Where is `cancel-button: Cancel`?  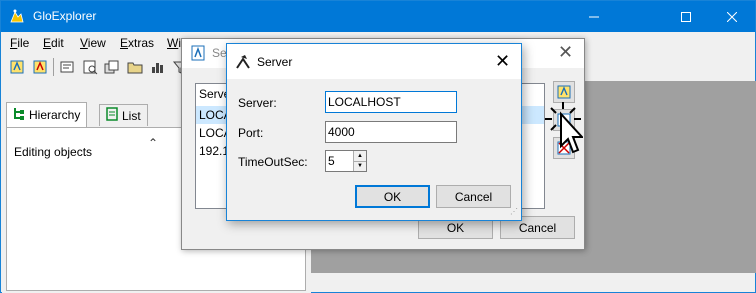 cancel-button: Cancel is located at coordinates (473, 196).